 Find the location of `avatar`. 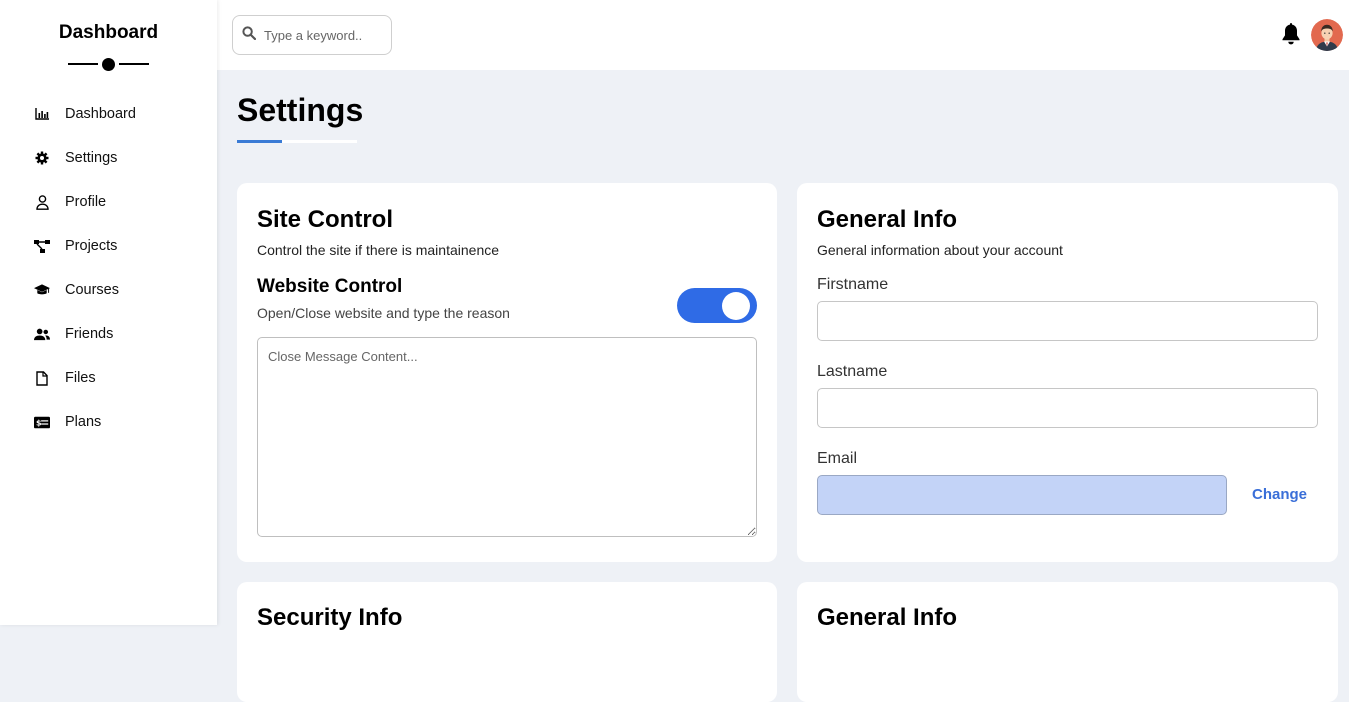

avatar is located at coordinates (1327, 35).